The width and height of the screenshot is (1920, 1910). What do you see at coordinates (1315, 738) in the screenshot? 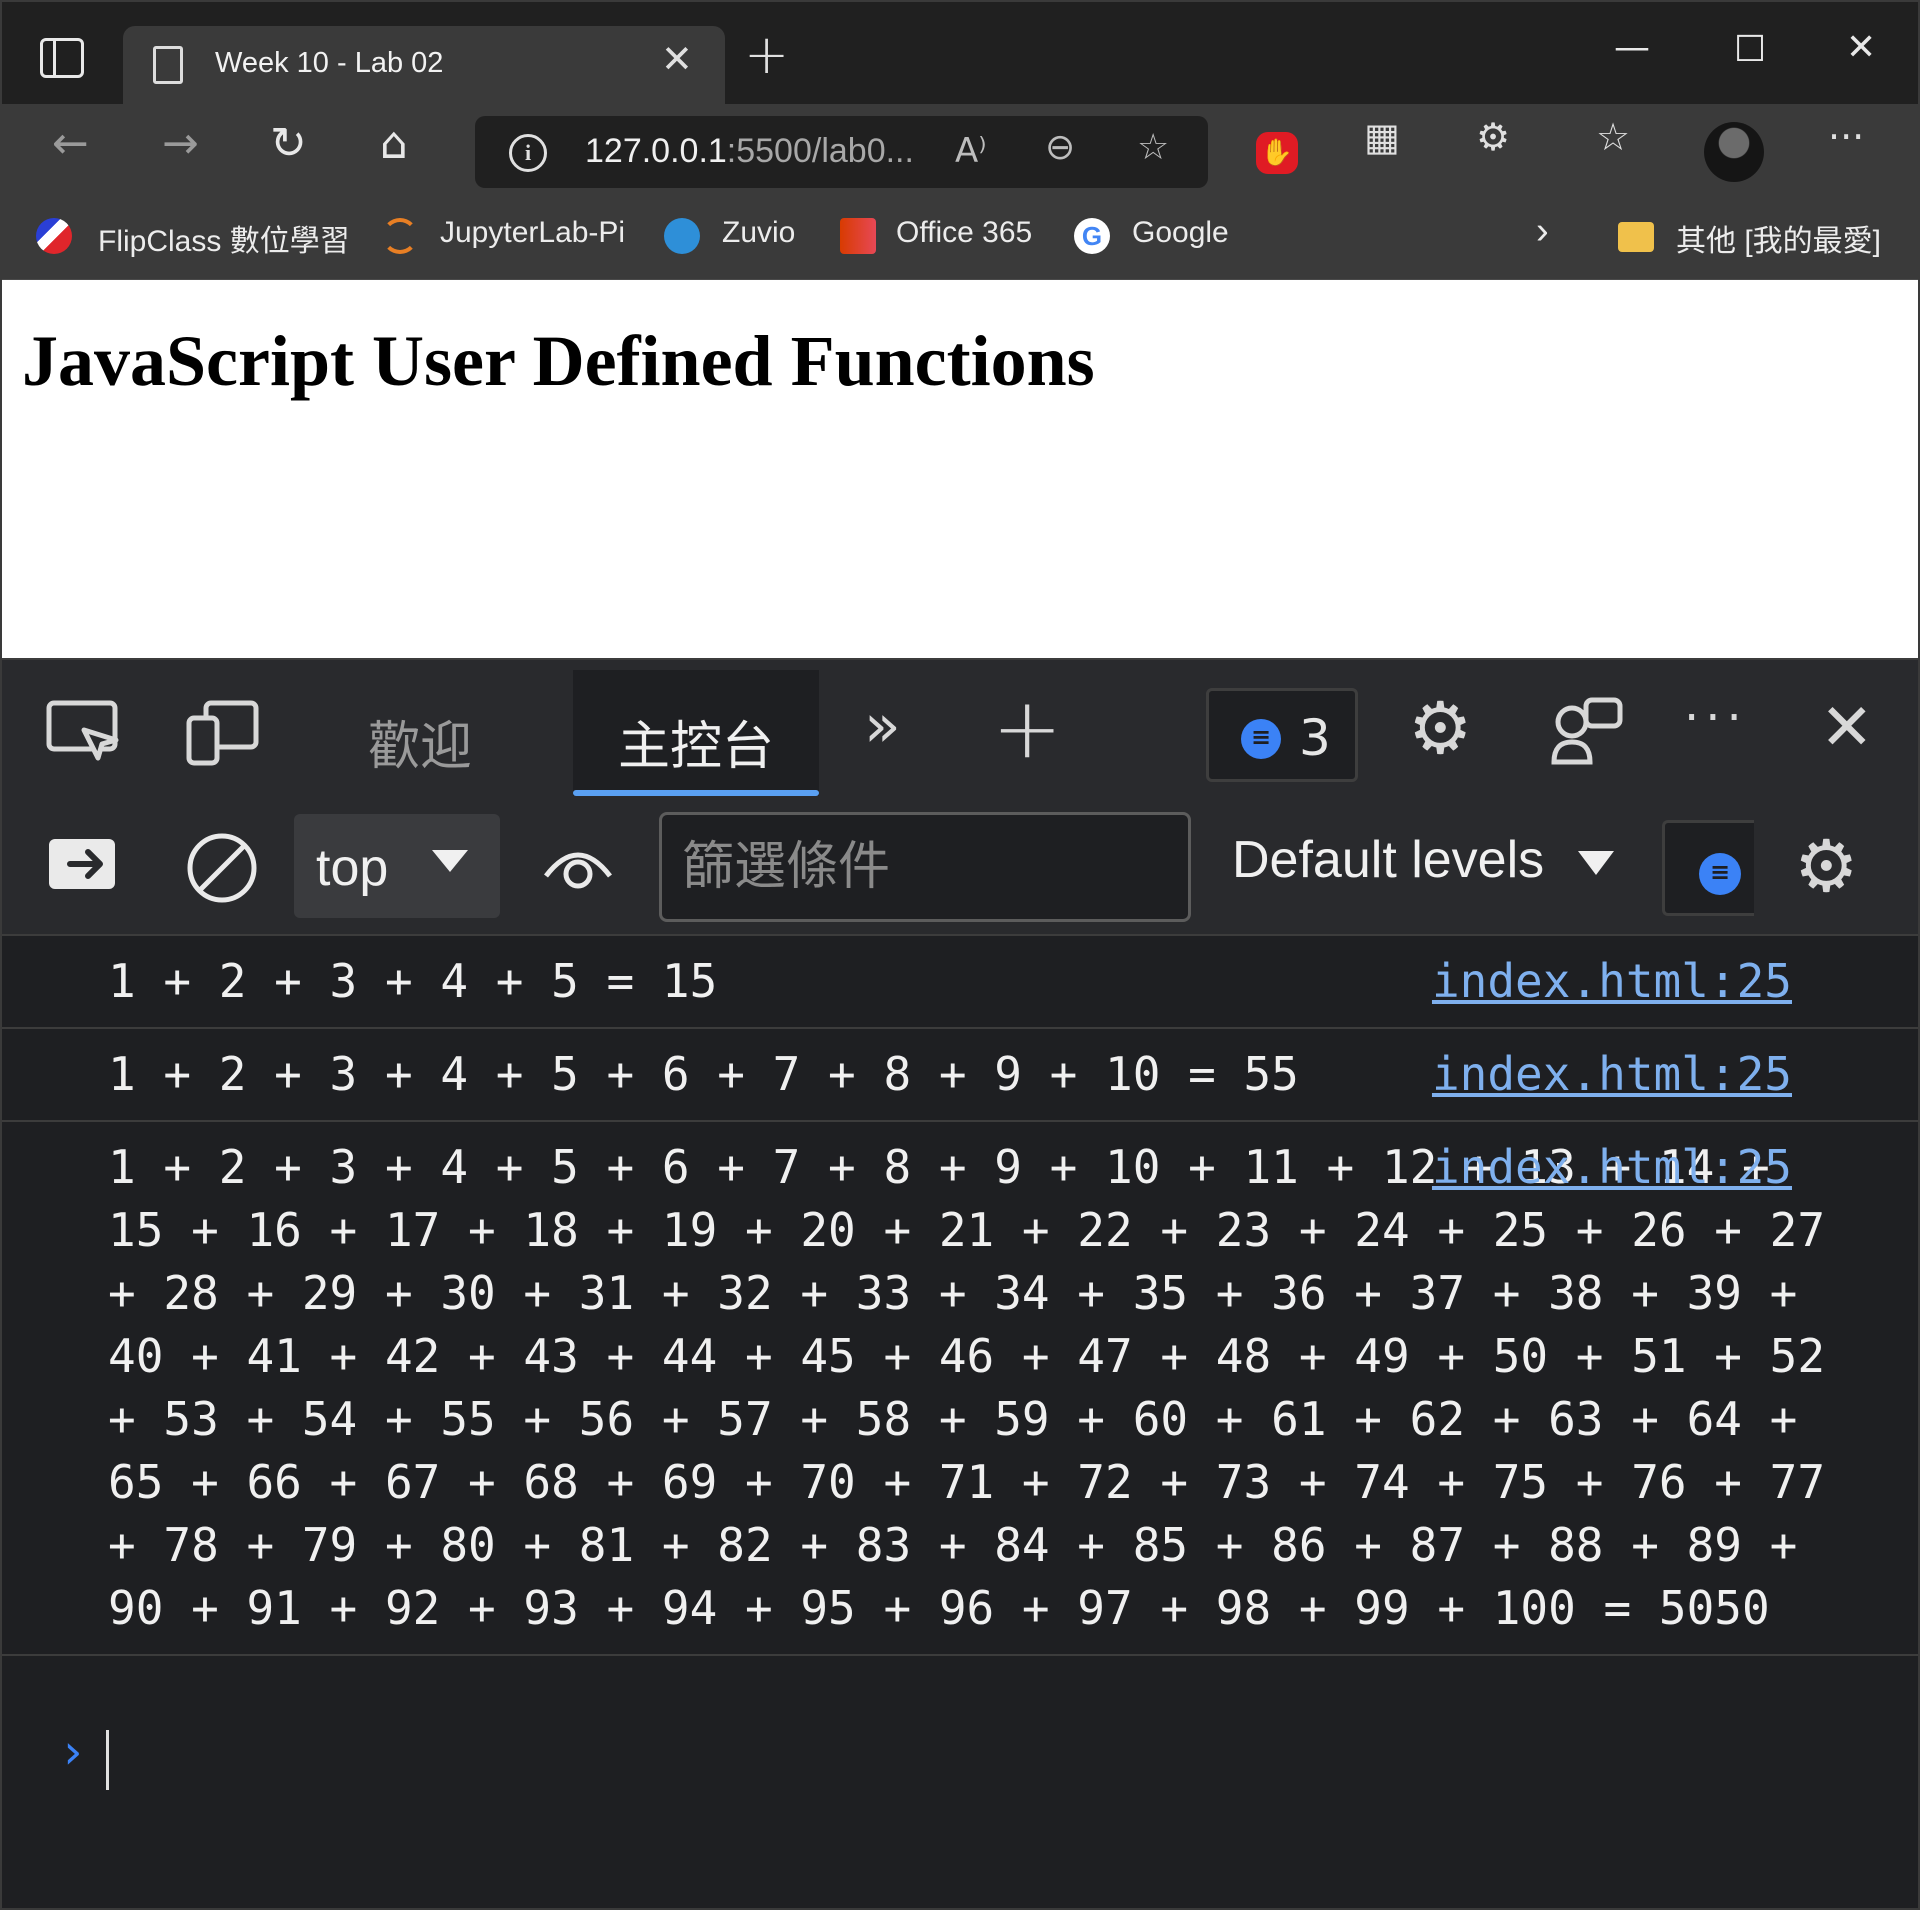
I see `issues-count: 3` at bounding box center [1315, 738].